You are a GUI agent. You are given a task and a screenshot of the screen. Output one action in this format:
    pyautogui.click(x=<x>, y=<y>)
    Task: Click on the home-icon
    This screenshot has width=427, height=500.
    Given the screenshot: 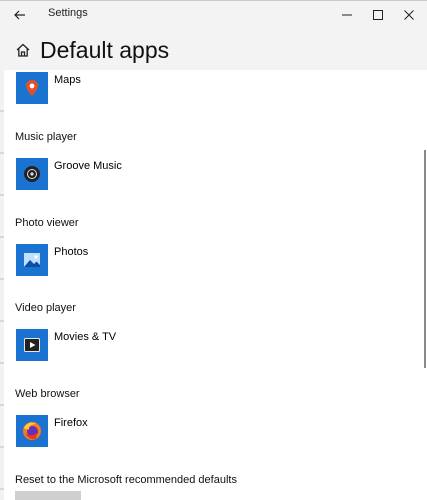 What is the action you would take?
    pyautogui.click(x=23, y=50)
    